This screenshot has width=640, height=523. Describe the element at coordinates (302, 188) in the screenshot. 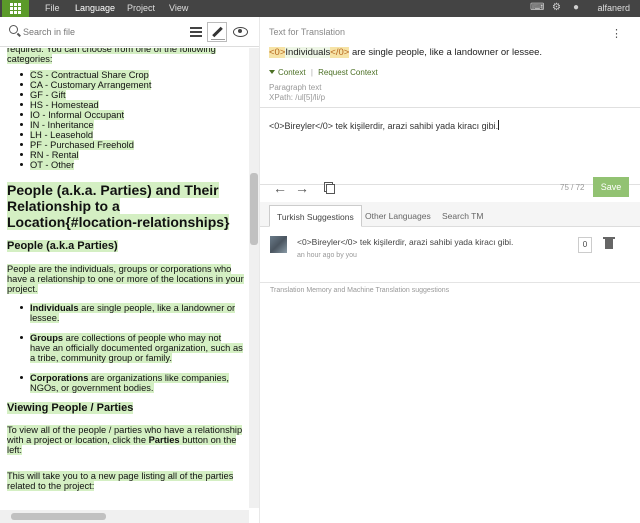

I see `next-arrow-icon: →` at that location.